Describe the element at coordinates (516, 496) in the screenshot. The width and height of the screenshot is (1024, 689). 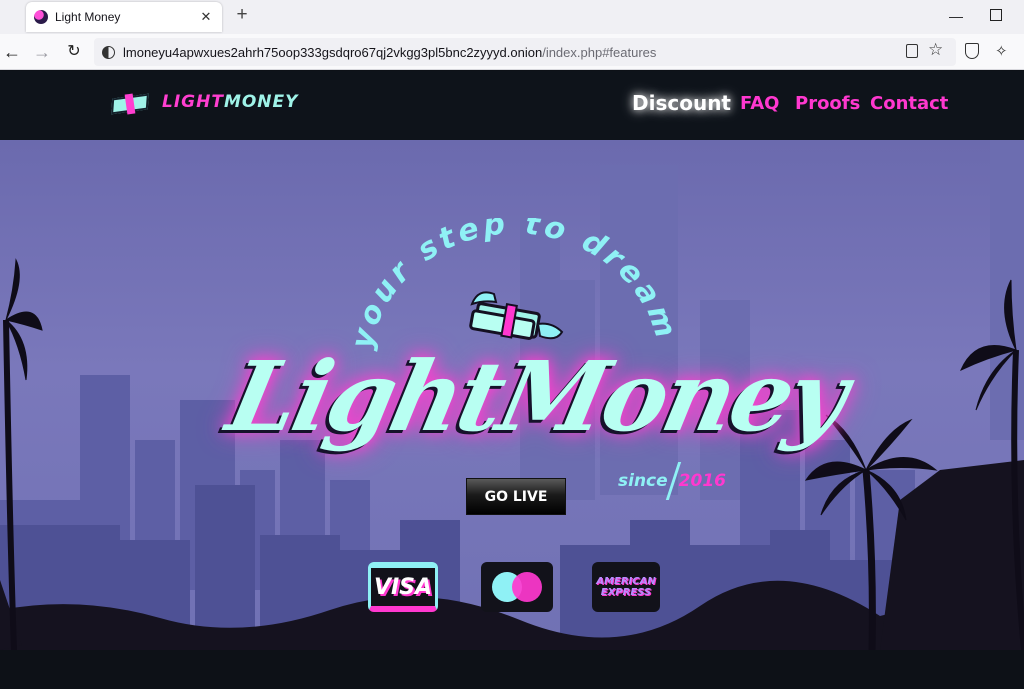
I see `go-live-button: GO LIVE` at that location.